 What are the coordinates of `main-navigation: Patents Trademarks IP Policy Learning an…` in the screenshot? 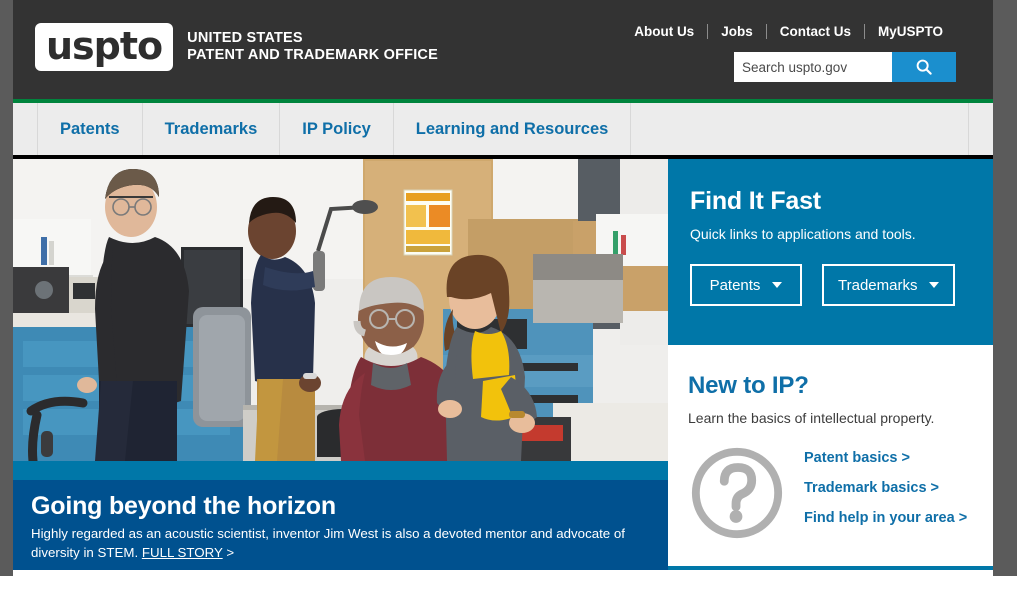 It's located at (503, 129).